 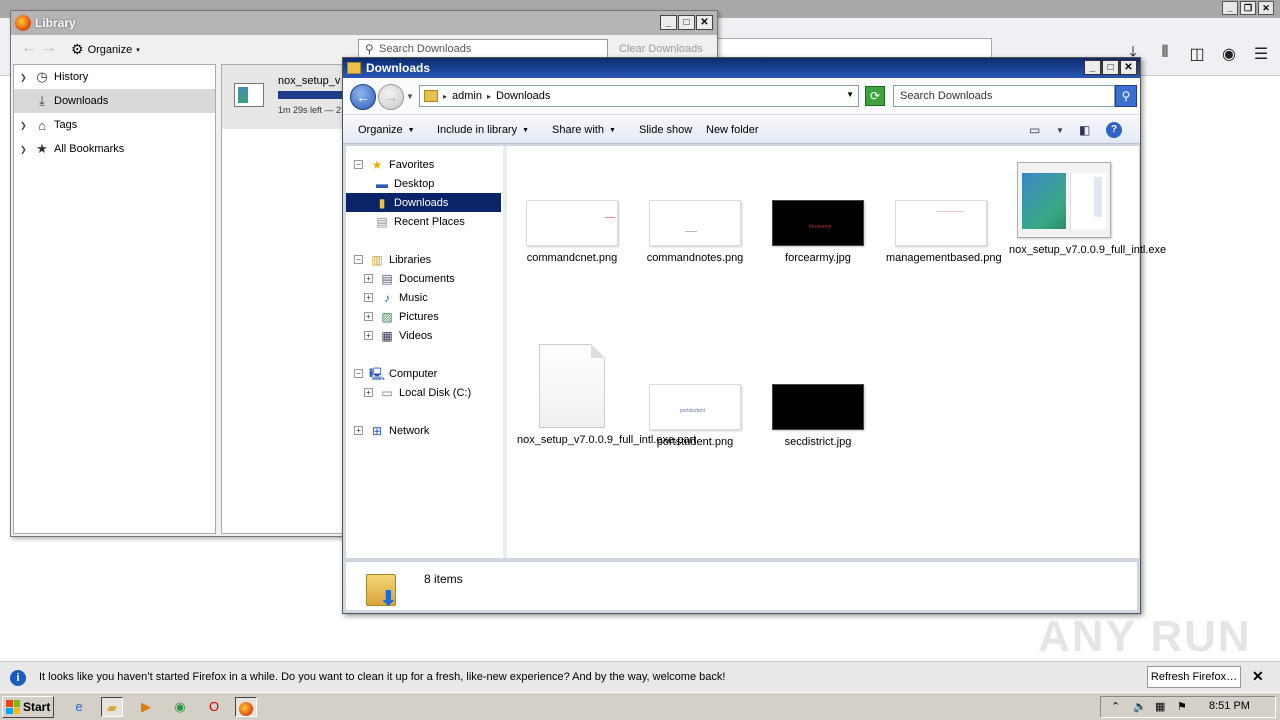 What do you see at coordinates (387, 278) in the screenshot?
I see `documents-icon: ▤` at bounding box center [387, 278].